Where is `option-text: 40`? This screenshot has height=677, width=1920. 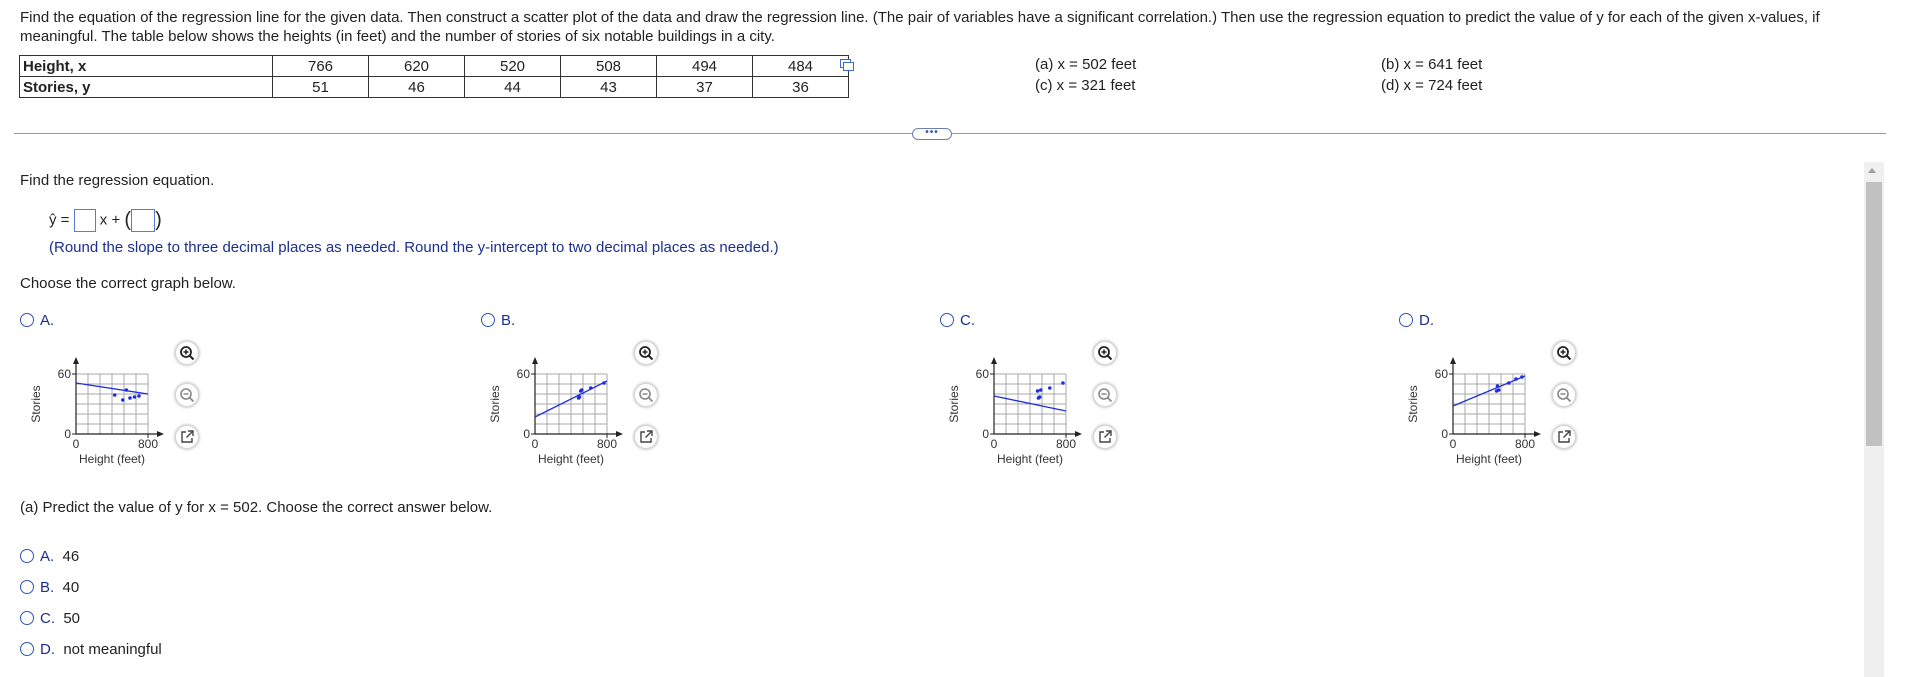 option-text: 40 is located at coordinates (71, 587).